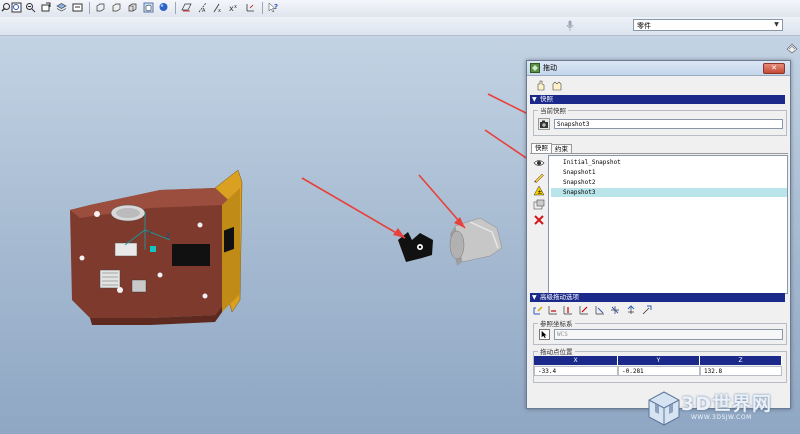  Describe the element at coordinates (657, 297) in the screenshot. I see `advanced-drag-section-header: ▼ 高级拖动选项` at that location.